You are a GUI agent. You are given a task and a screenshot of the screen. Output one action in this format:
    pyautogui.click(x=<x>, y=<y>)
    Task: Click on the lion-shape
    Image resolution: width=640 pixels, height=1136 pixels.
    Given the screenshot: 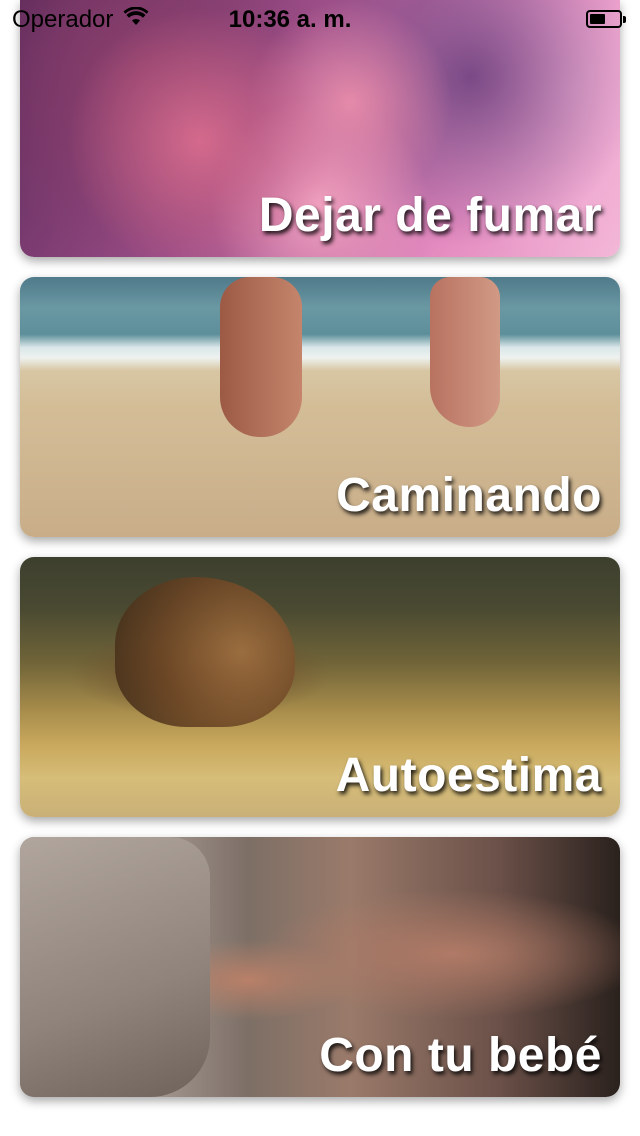 What is the action you would take?
    pyautogui.click(x=205, y=652)
    